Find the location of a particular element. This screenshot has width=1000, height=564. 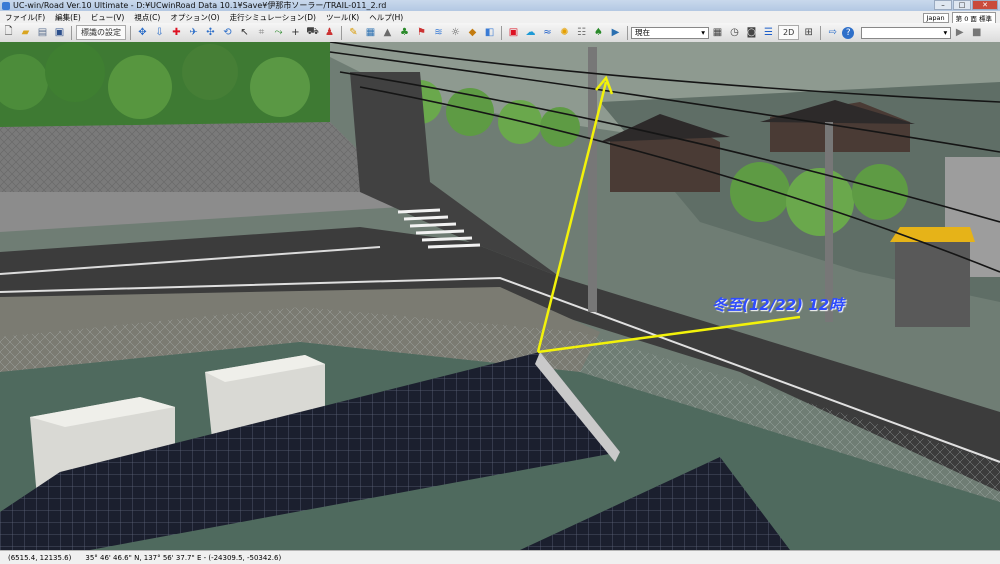

window-controls: – □ ✕ is located at coordinates (966, 5).